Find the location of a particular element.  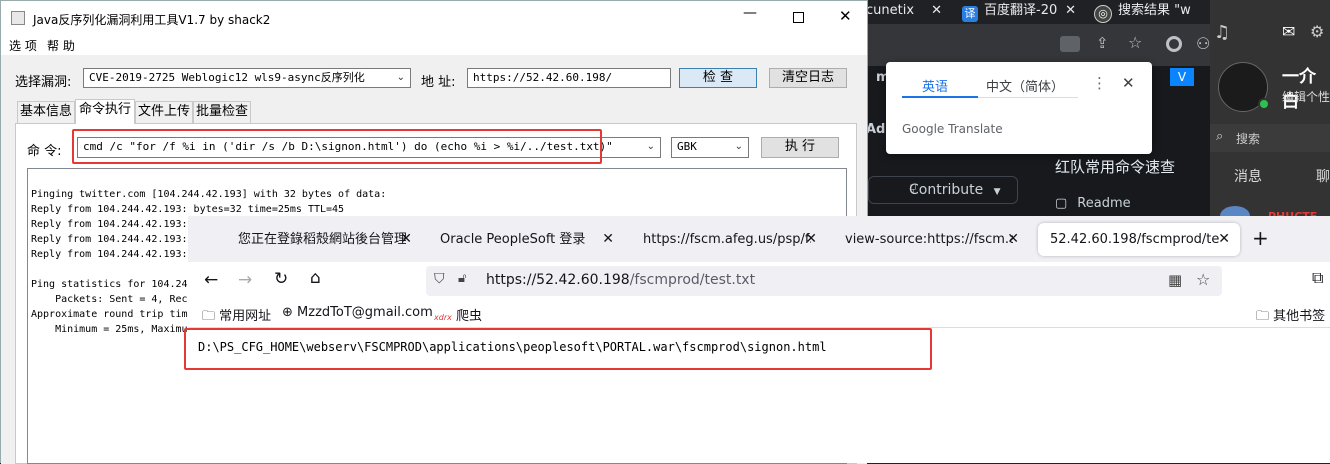

xdrx-icon: xdrx is located at coordinates (443, 317).